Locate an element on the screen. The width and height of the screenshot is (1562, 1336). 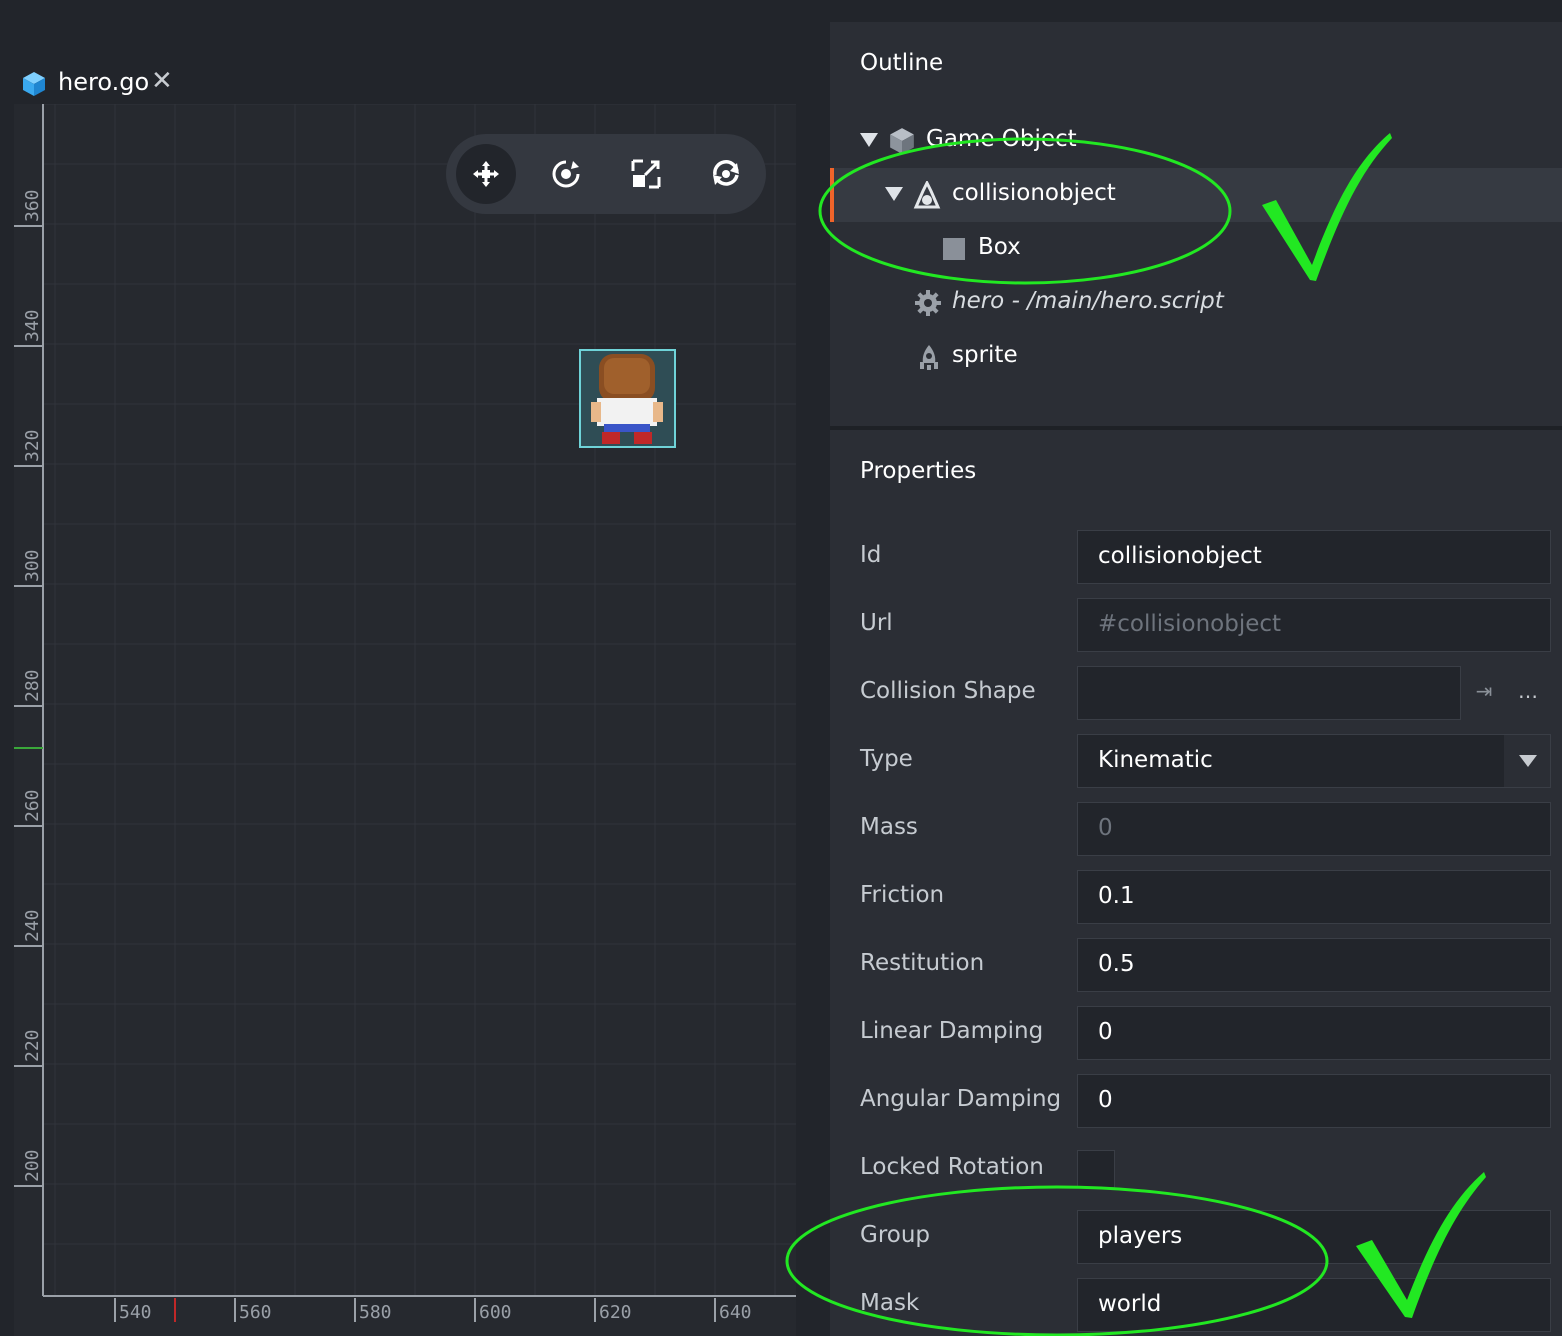
id-label: Id is located at coordinates (871, 555).